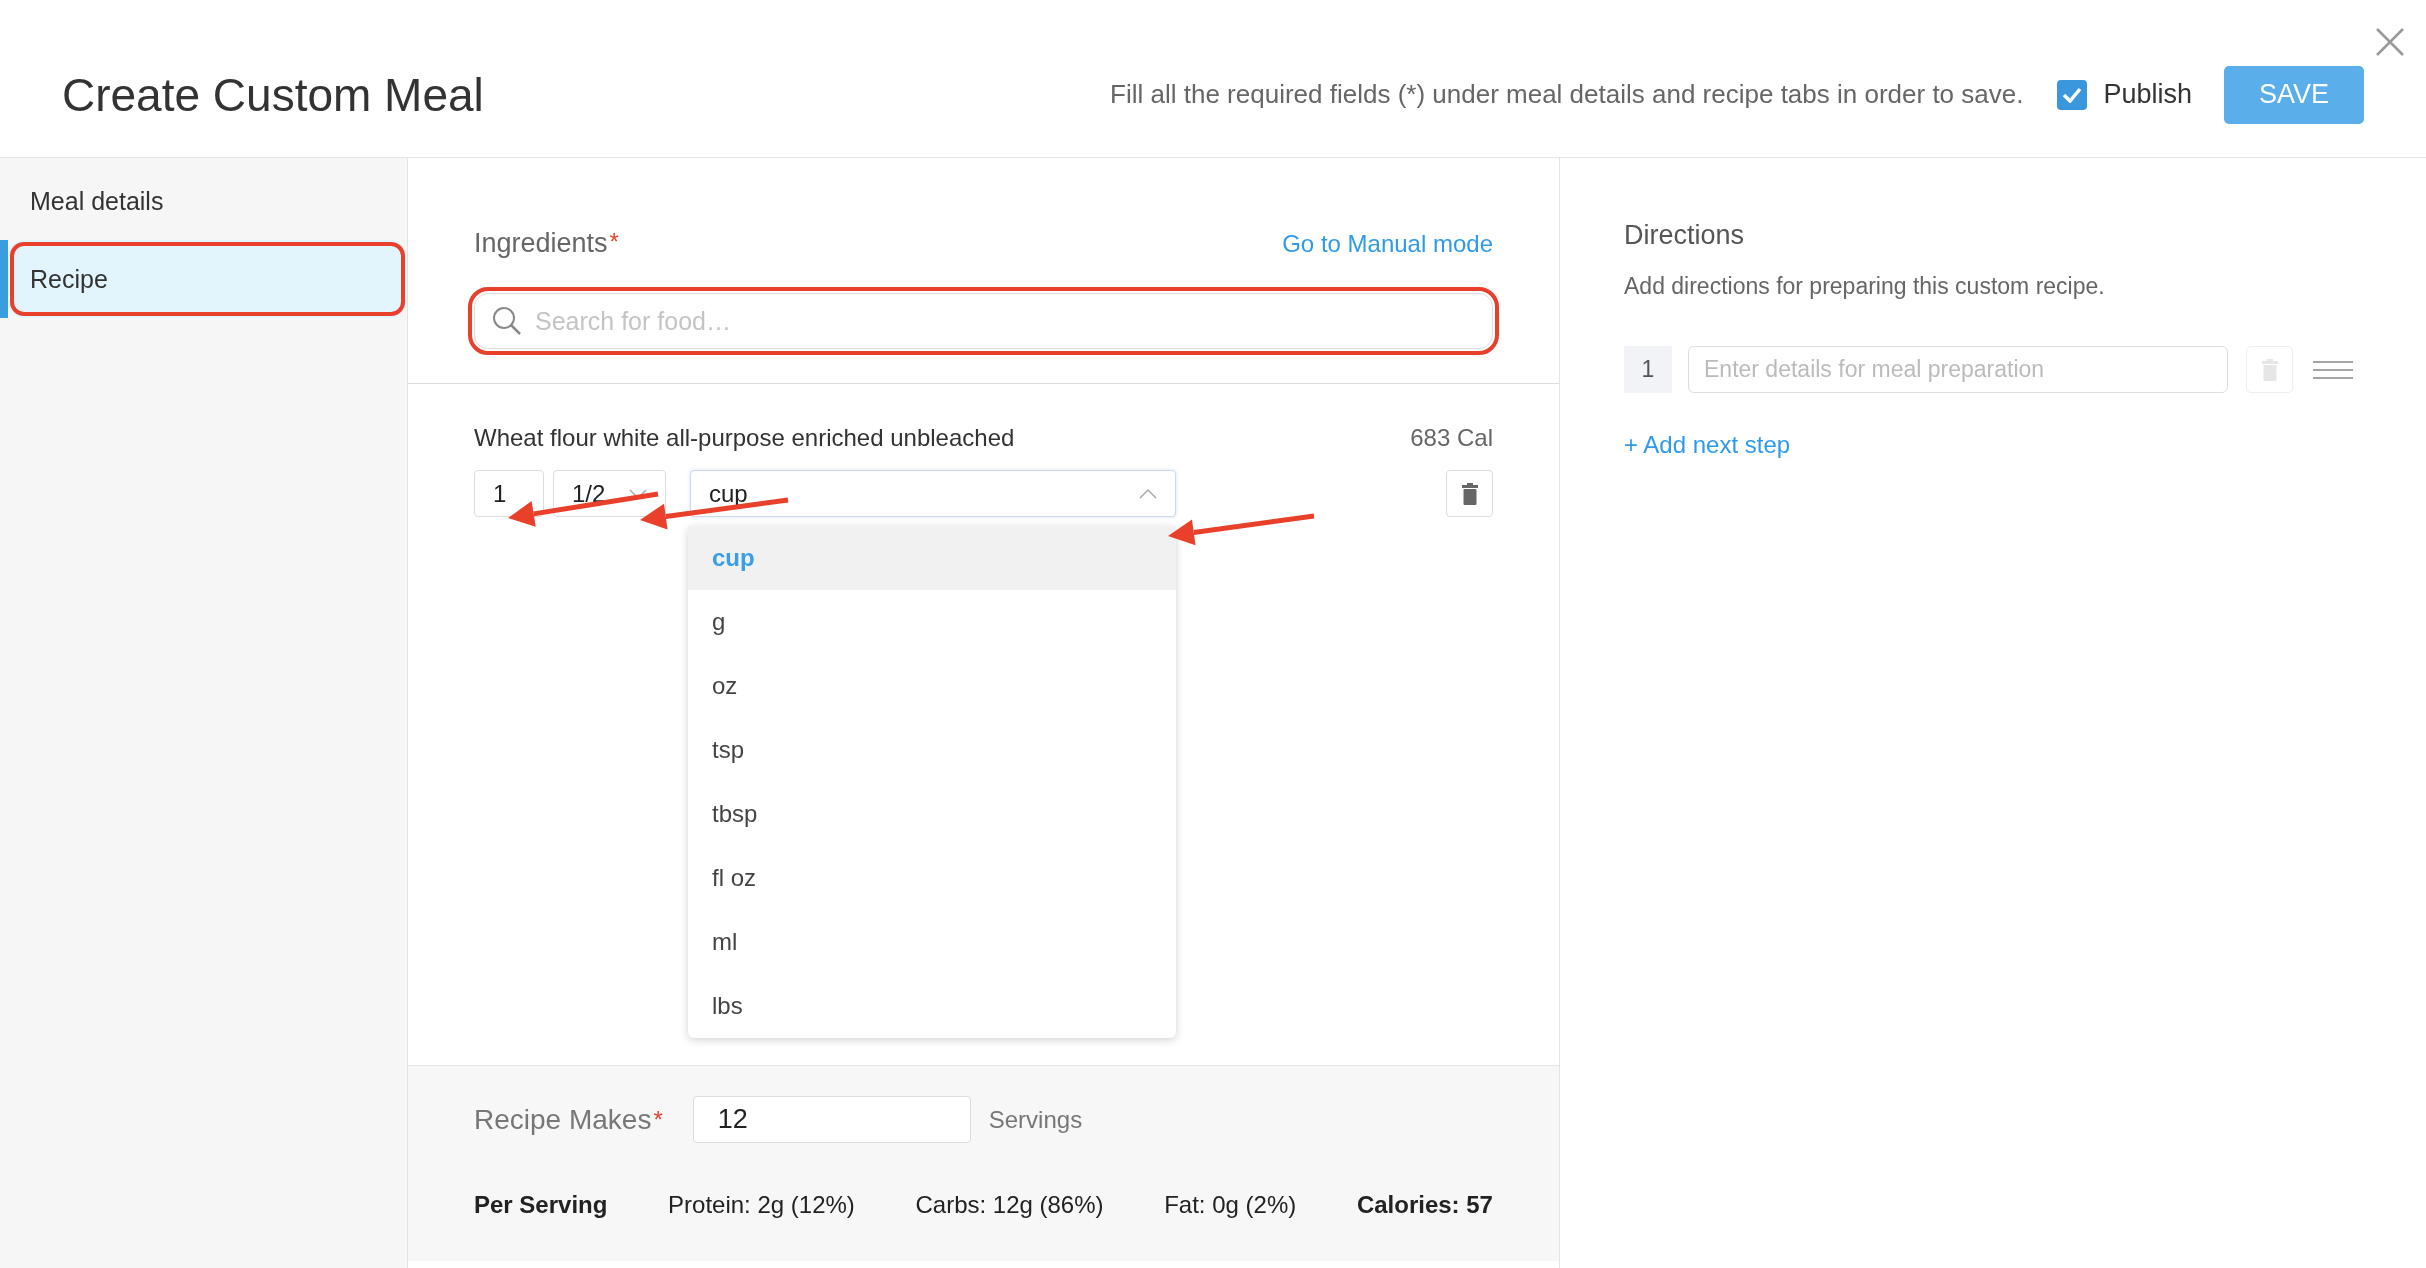 The image size is (2426, 1268). What do you see at coordinates (1424, 1205) in the screenshot?
I see `calories-value: Calories: 57` at bounding box center [1424, 1205].